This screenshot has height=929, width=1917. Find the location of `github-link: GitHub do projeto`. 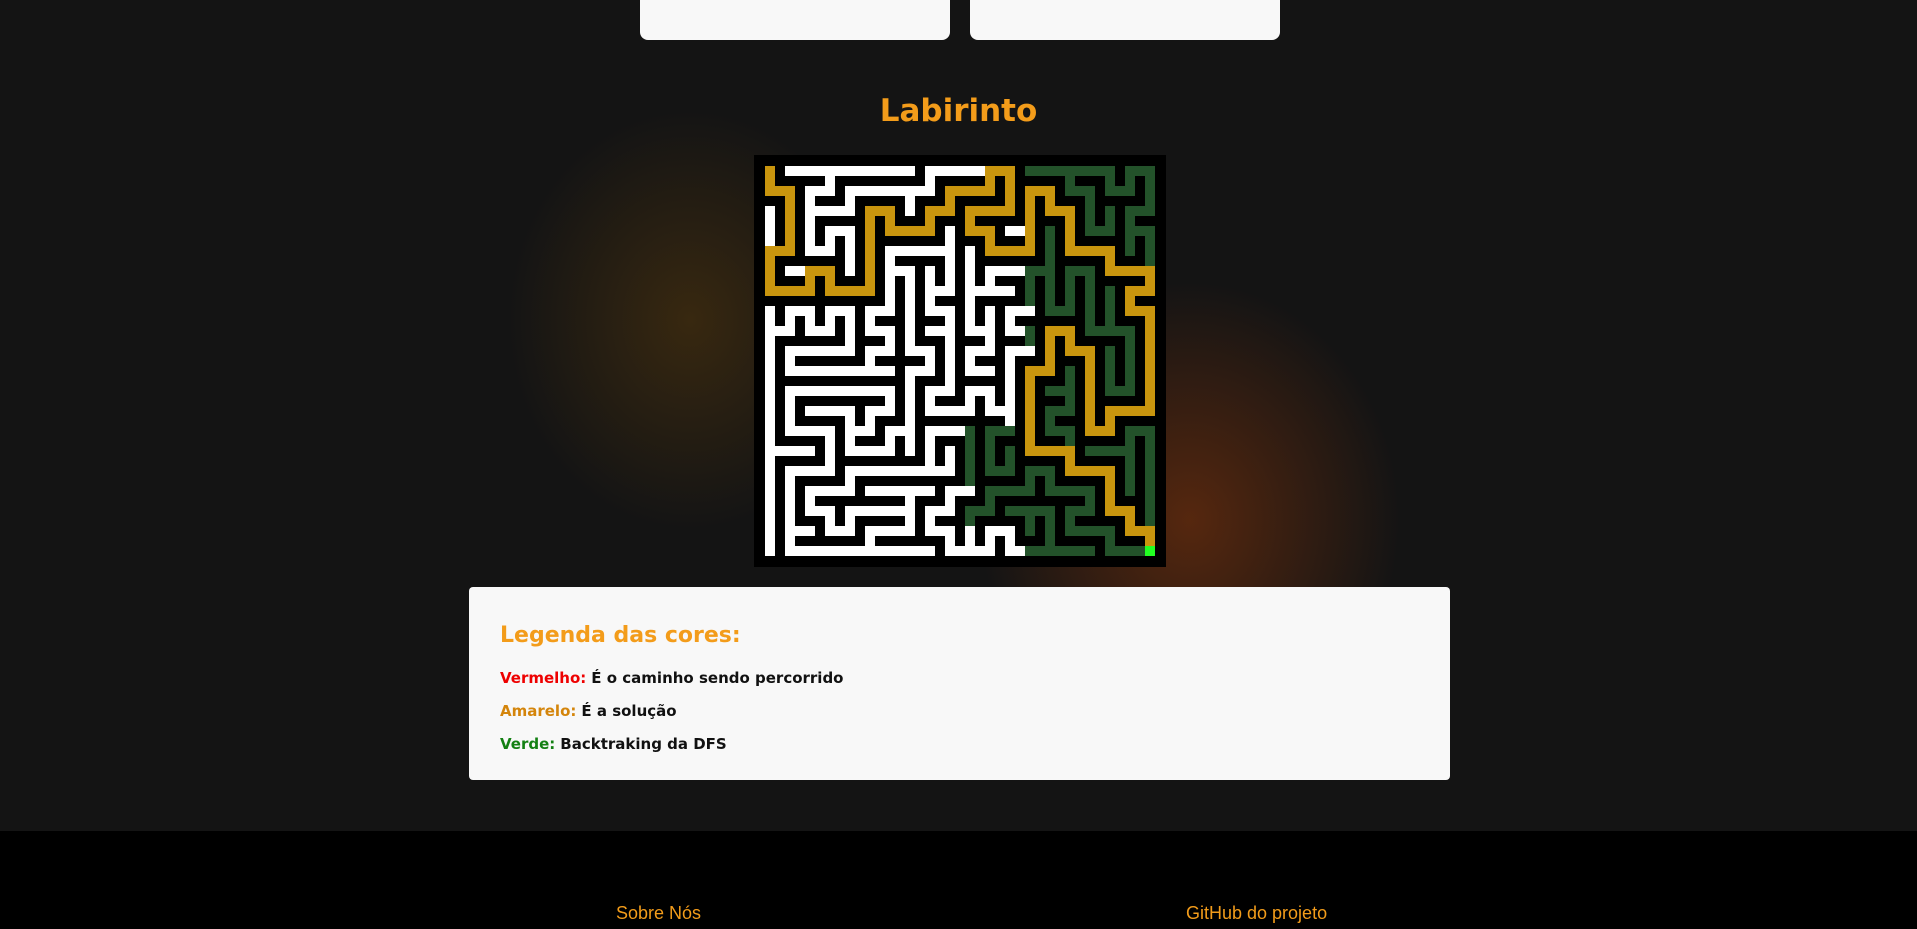

github-link: GitHub do projeto is located at coordinates (1256, 913).